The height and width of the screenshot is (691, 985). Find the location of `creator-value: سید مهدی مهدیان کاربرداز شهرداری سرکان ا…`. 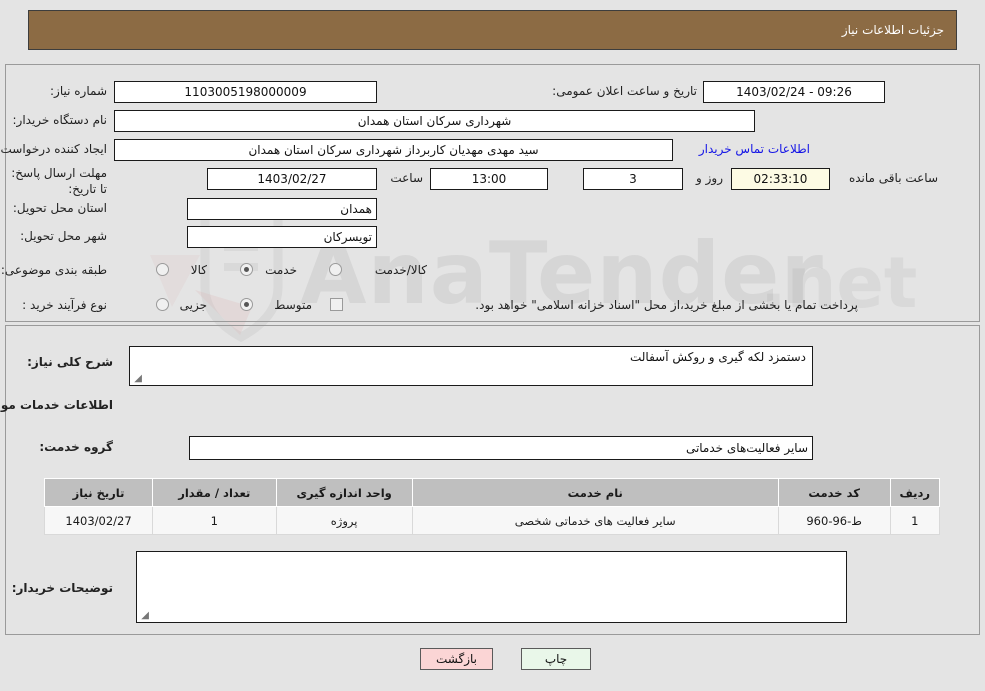

creator-value: سید مهدی مهدیان کاربرداز شهرداری سرکان ا… is located at coordinates (393, 150).